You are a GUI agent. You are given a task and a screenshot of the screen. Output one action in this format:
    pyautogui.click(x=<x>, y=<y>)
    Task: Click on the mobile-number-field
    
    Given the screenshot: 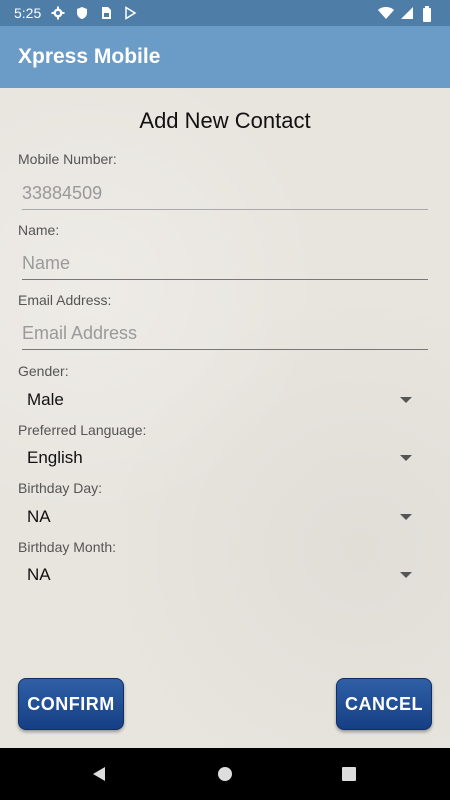 What is the action you would take?
    pyautogui.click(x=225, y=194)
    